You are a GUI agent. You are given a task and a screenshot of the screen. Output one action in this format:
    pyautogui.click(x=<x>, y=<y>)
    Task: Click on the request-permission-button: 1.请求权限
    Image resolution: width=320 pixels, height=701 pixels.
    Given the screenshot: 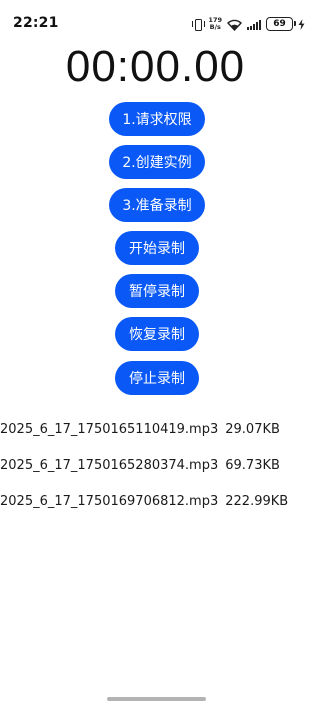 What is the action you would take?
    pyautogui.click(x=157, y=119)
    